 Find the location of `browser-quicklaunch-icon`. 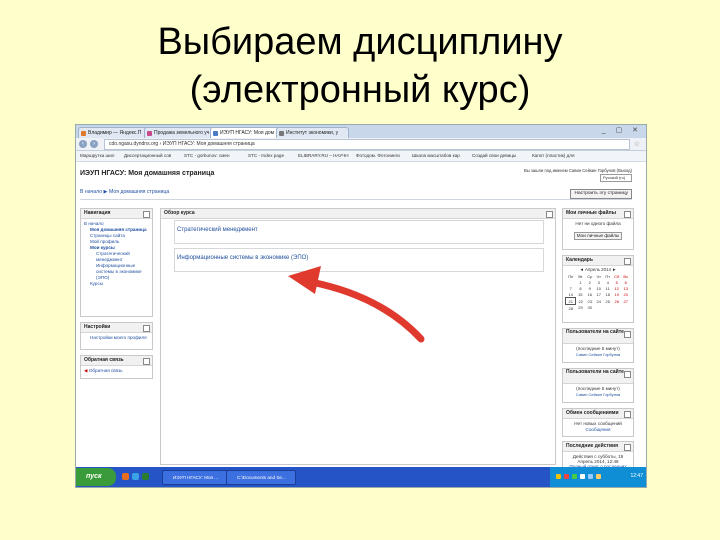

browser-quicklaunch-icon is located at coordinates (125, 476).